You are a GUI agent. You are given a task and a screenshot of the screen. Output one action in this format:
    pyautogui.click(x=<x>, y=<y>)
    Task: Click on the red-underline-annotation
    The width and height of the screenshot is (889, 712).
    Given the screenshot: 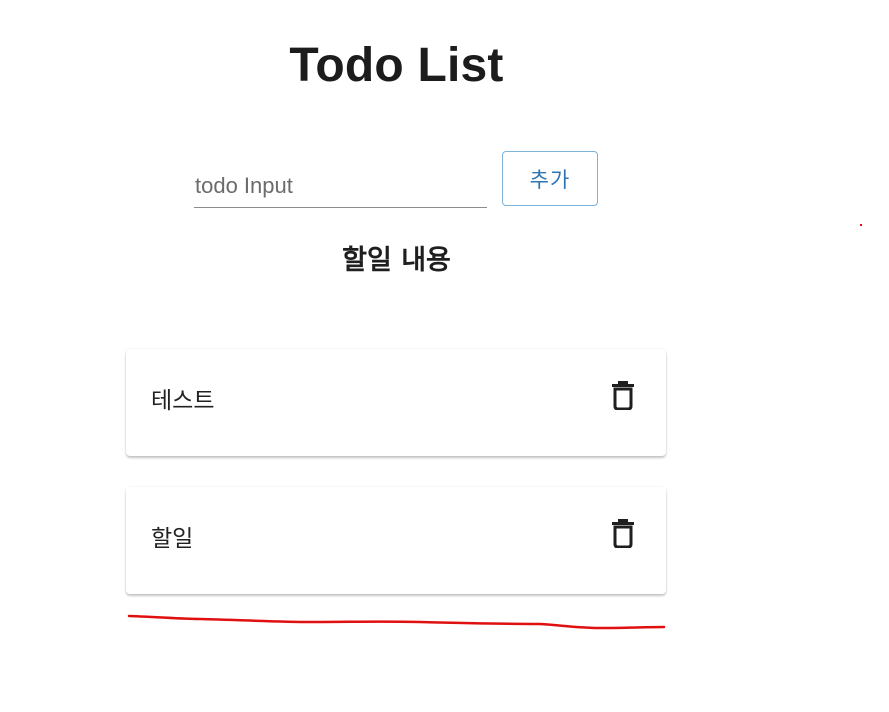 What is the action you would take?
    pyautogui.click(x=396, y=622)
    